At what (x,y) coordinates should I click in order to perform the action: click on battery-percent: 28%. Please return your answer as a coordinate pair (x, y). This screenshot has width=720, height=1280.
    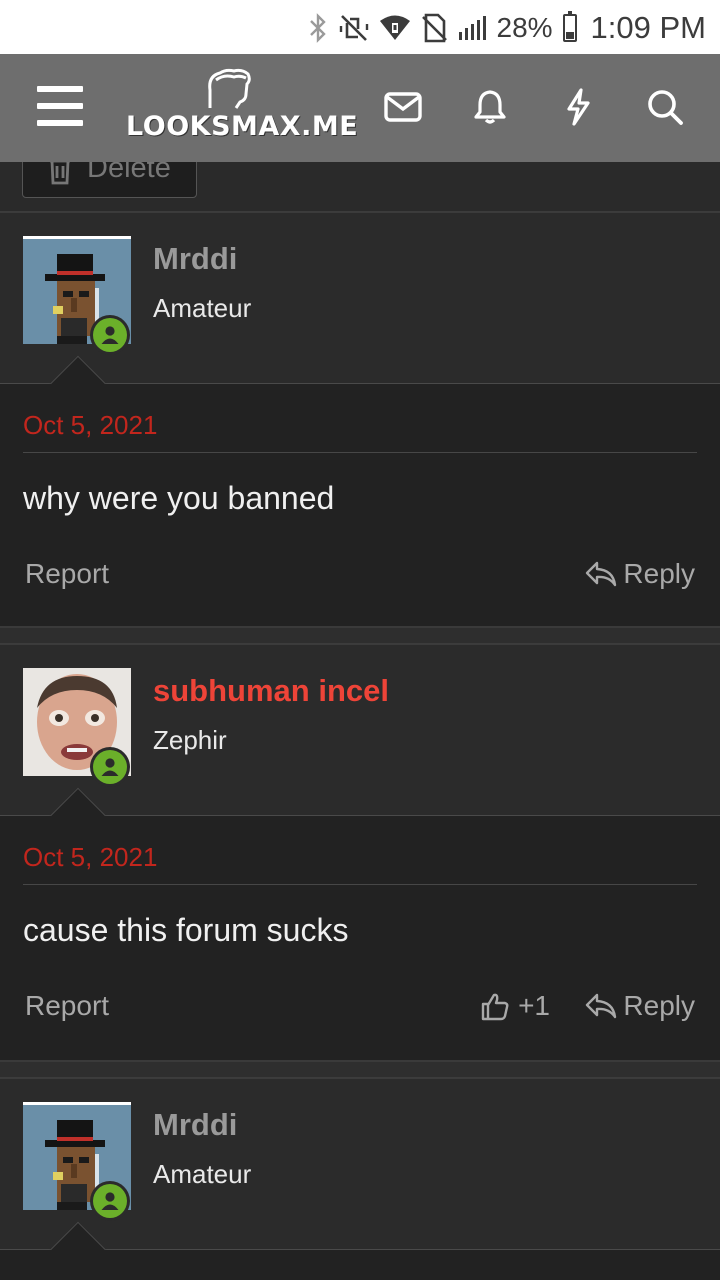
    Looking at the image, I should click on (524, 27).